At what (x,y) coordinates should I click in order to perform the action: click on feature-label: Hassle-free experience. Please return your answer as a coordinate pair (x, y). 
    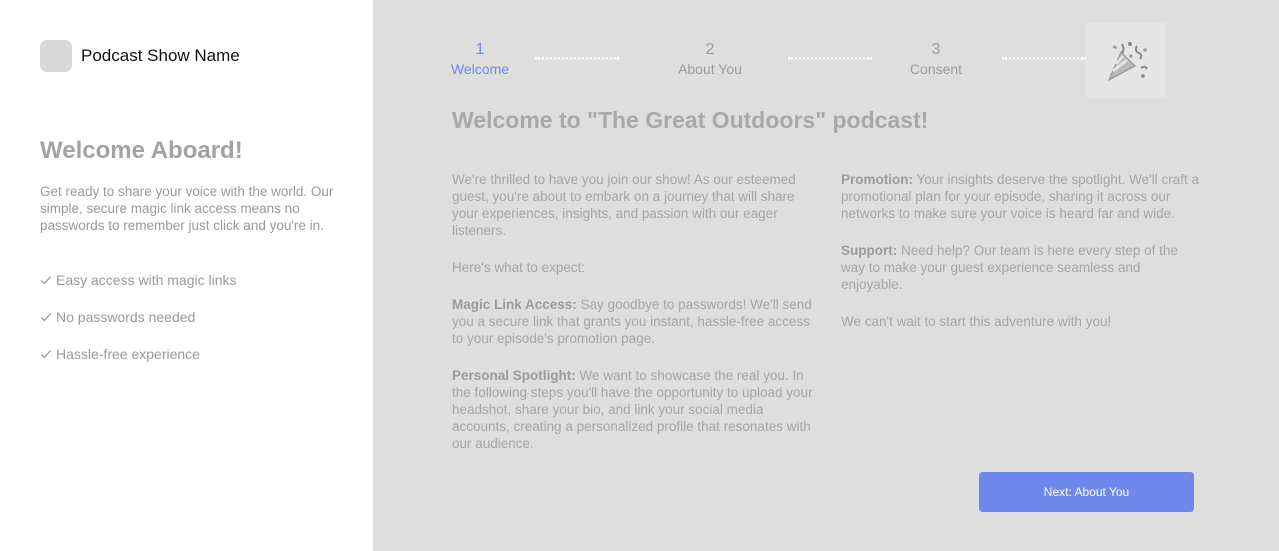
    Looking at the image, I should click on (128, 353).